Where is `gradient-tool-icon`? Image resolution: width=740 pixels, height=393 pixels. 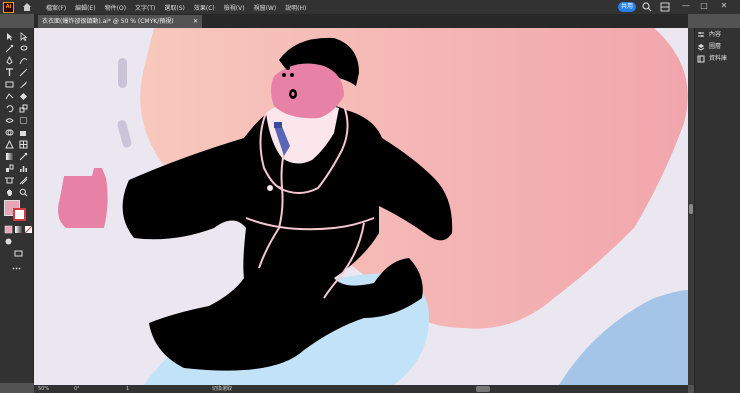 gradient-tool-icon is located at coordinates (9, 156).